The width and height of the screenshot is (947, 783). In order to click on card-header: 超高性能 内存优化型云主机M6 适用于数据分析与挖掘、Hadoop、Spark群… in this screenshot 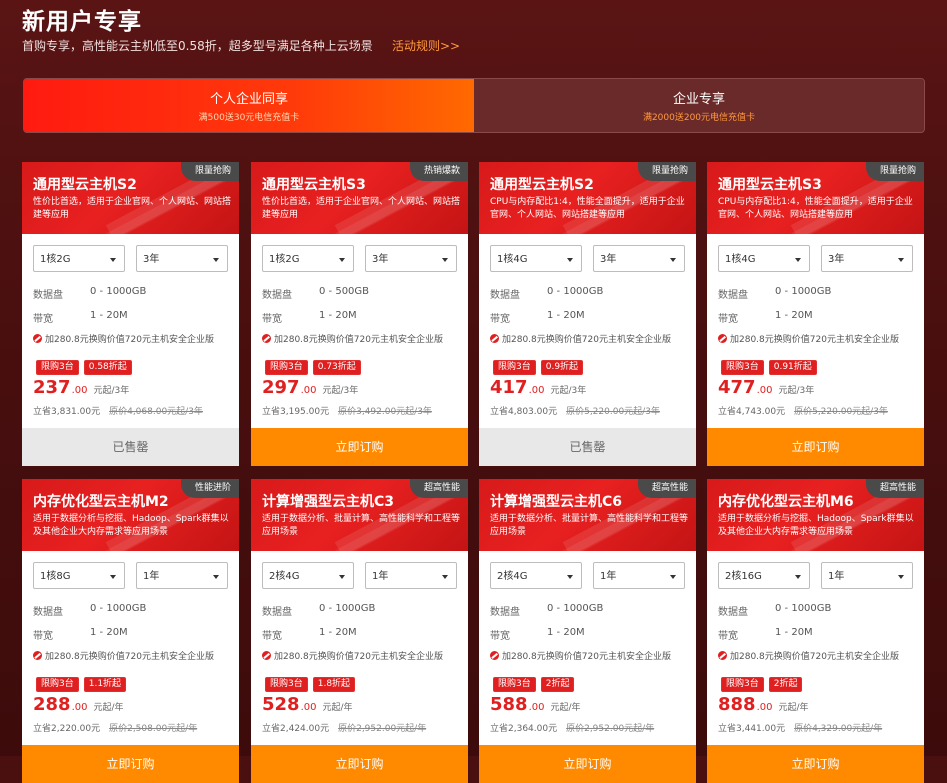, I will do `click(815, 515)`.